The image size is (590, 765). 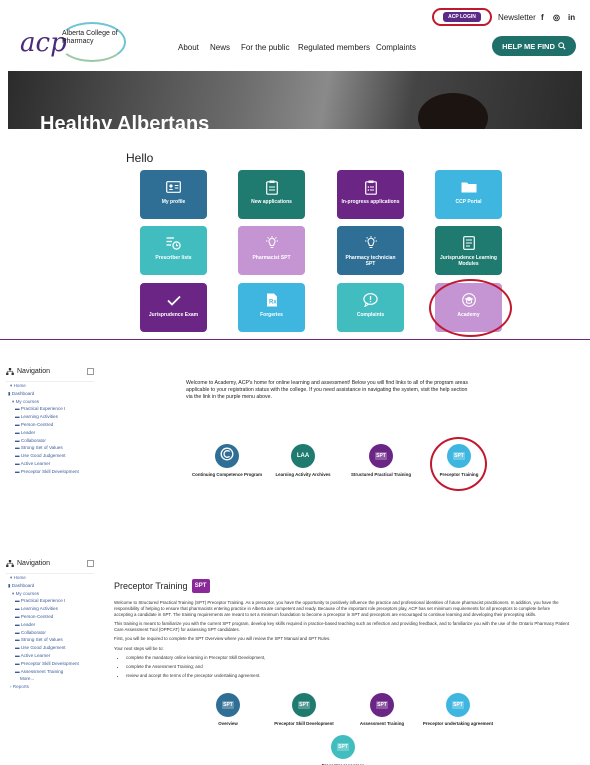 What do you see at coordinates (10, 371) in the screenshot?
I see `sitemap-icon` at bounding box center [10, 371].